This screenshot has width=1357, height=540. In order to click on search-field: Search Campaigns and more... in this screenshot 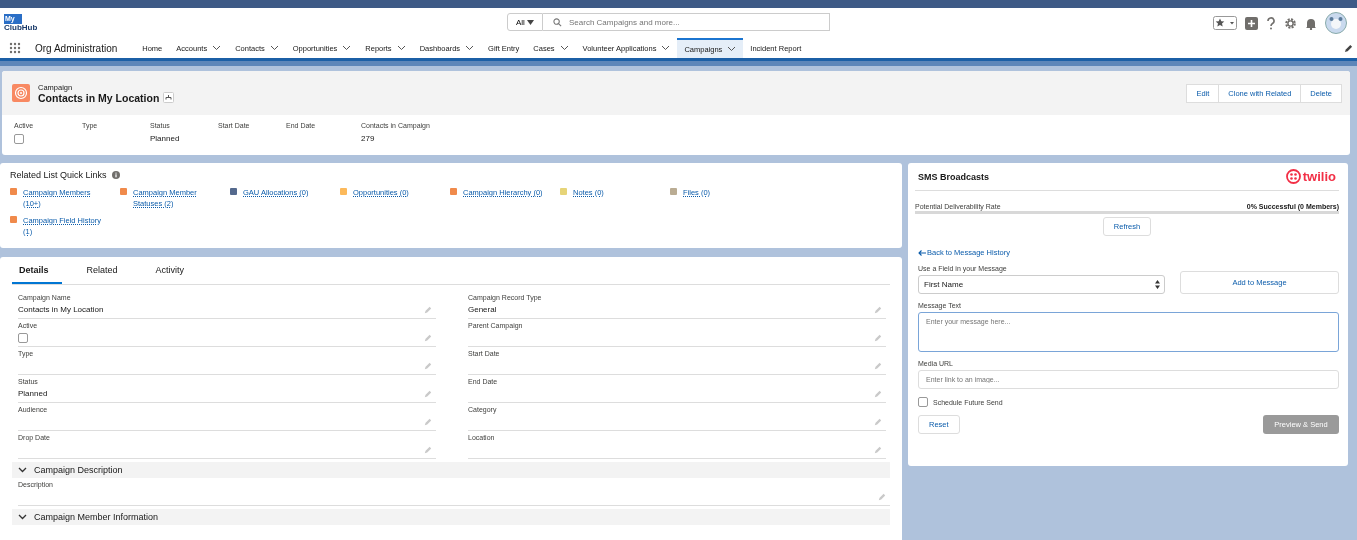, I will do `click(686, 22)`.